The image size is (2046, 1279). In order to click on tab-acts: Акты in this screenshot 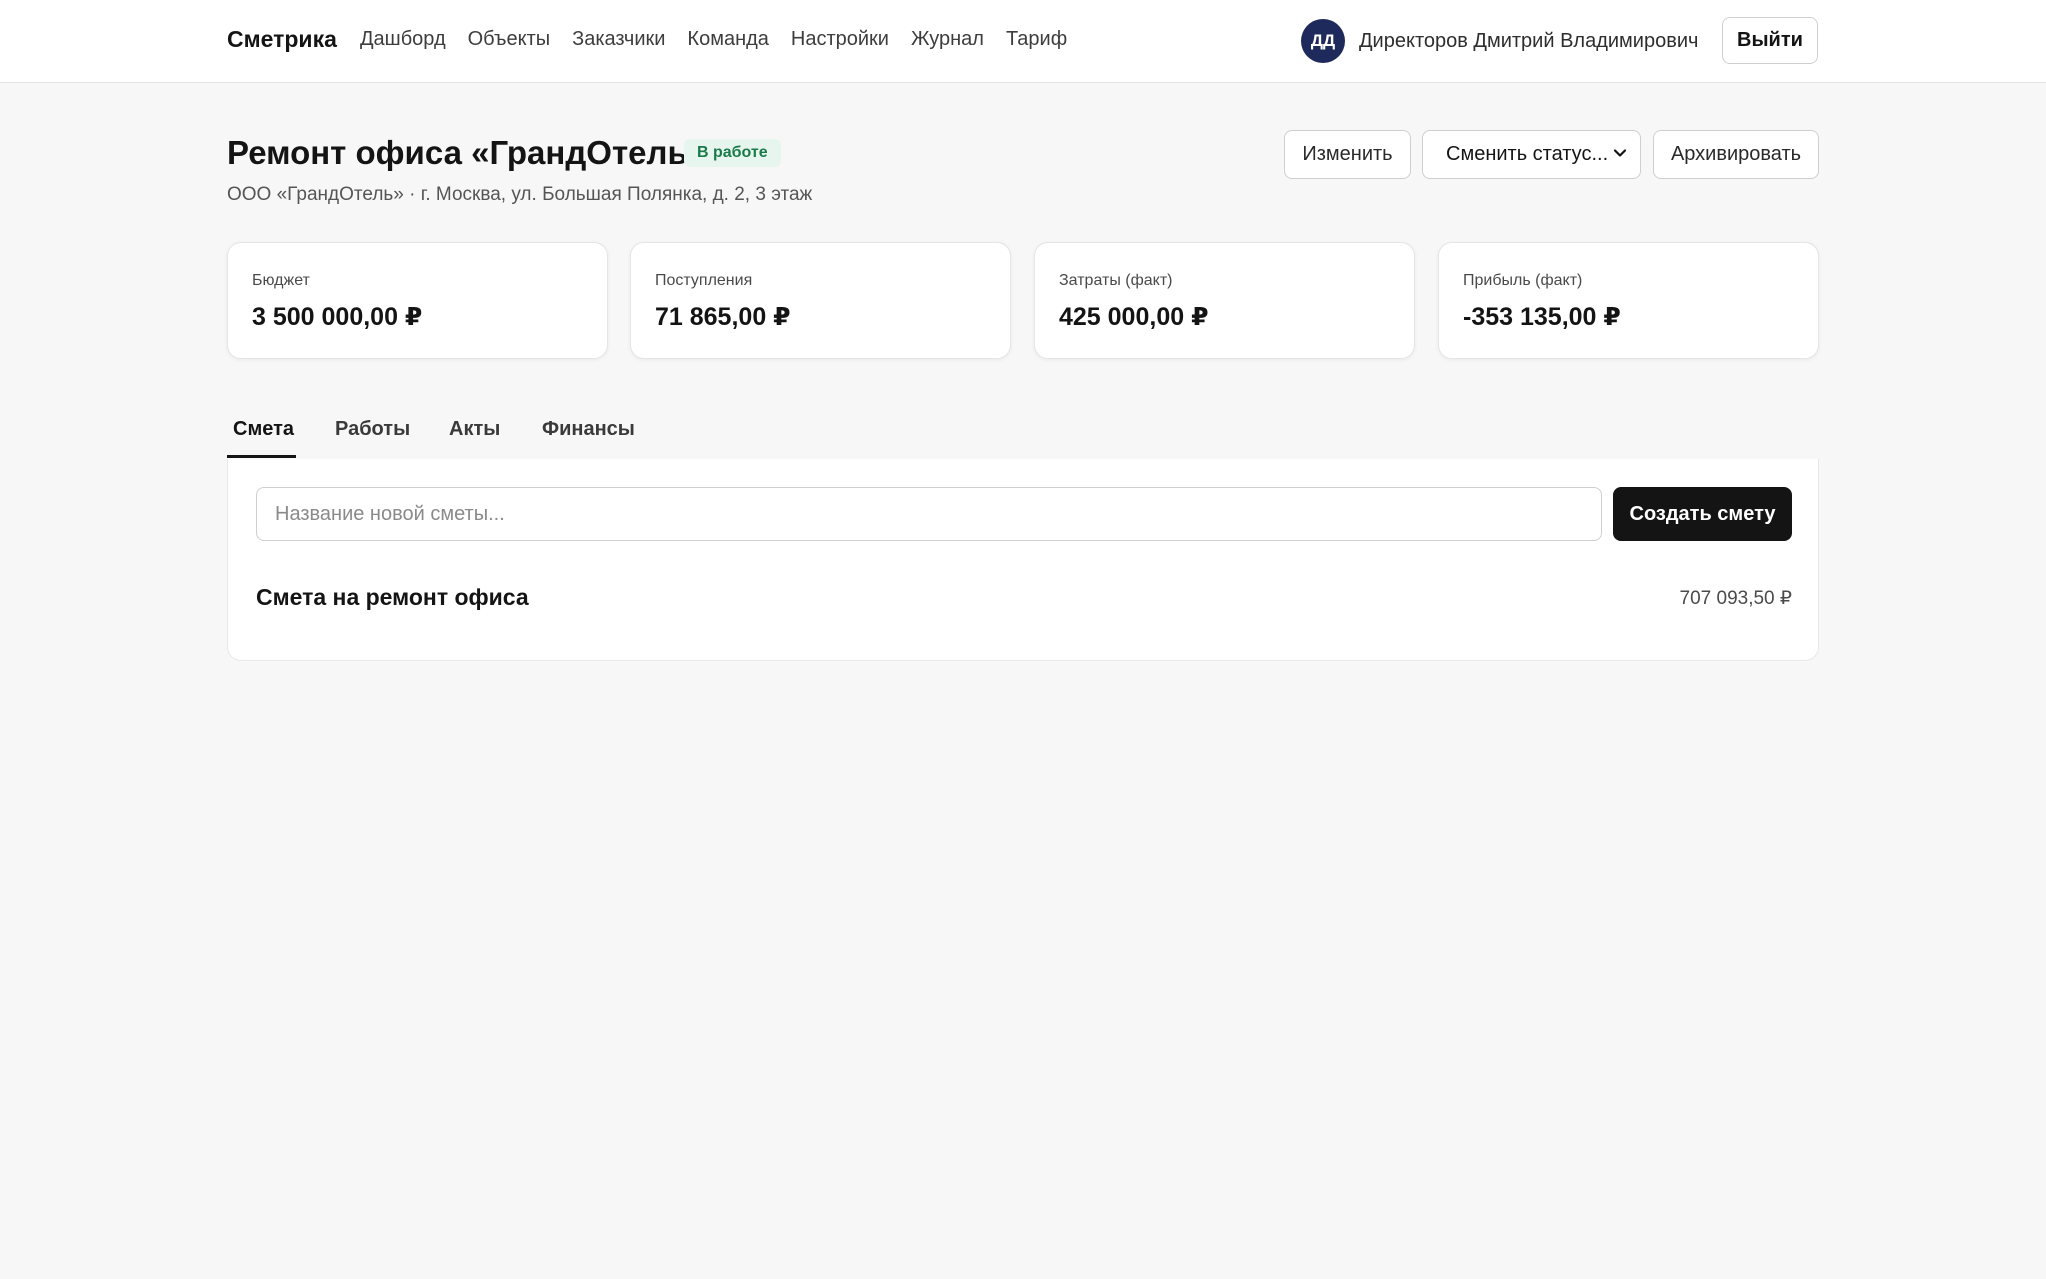, I will do `click(474, 429)`.